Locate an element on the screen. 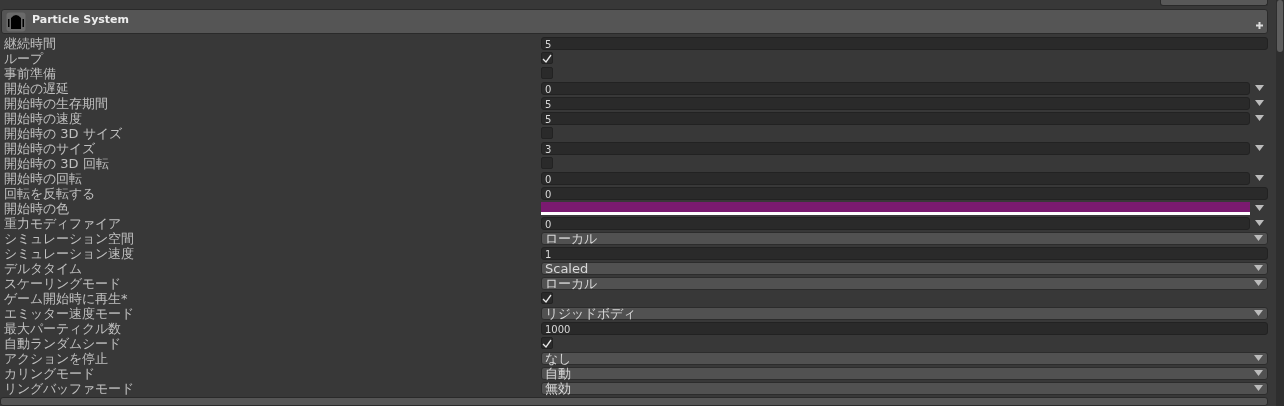  property-label: 回転を反転する is located at coordinates (49, 193).